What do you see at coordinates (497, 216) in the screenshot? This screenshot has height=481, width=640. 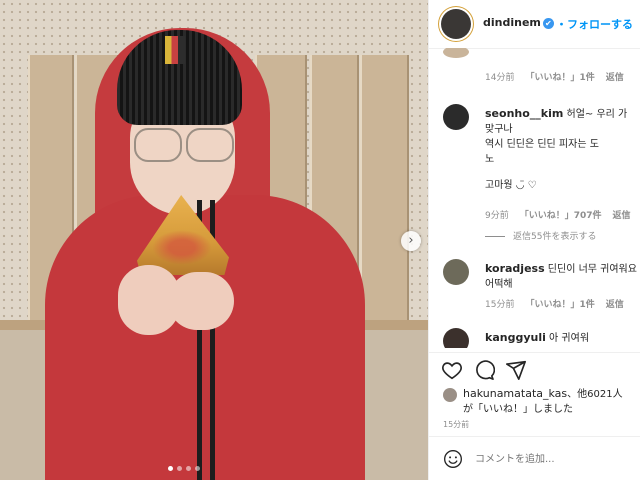 I see `comment-time: 9分前` at bounding box center [497, 216].